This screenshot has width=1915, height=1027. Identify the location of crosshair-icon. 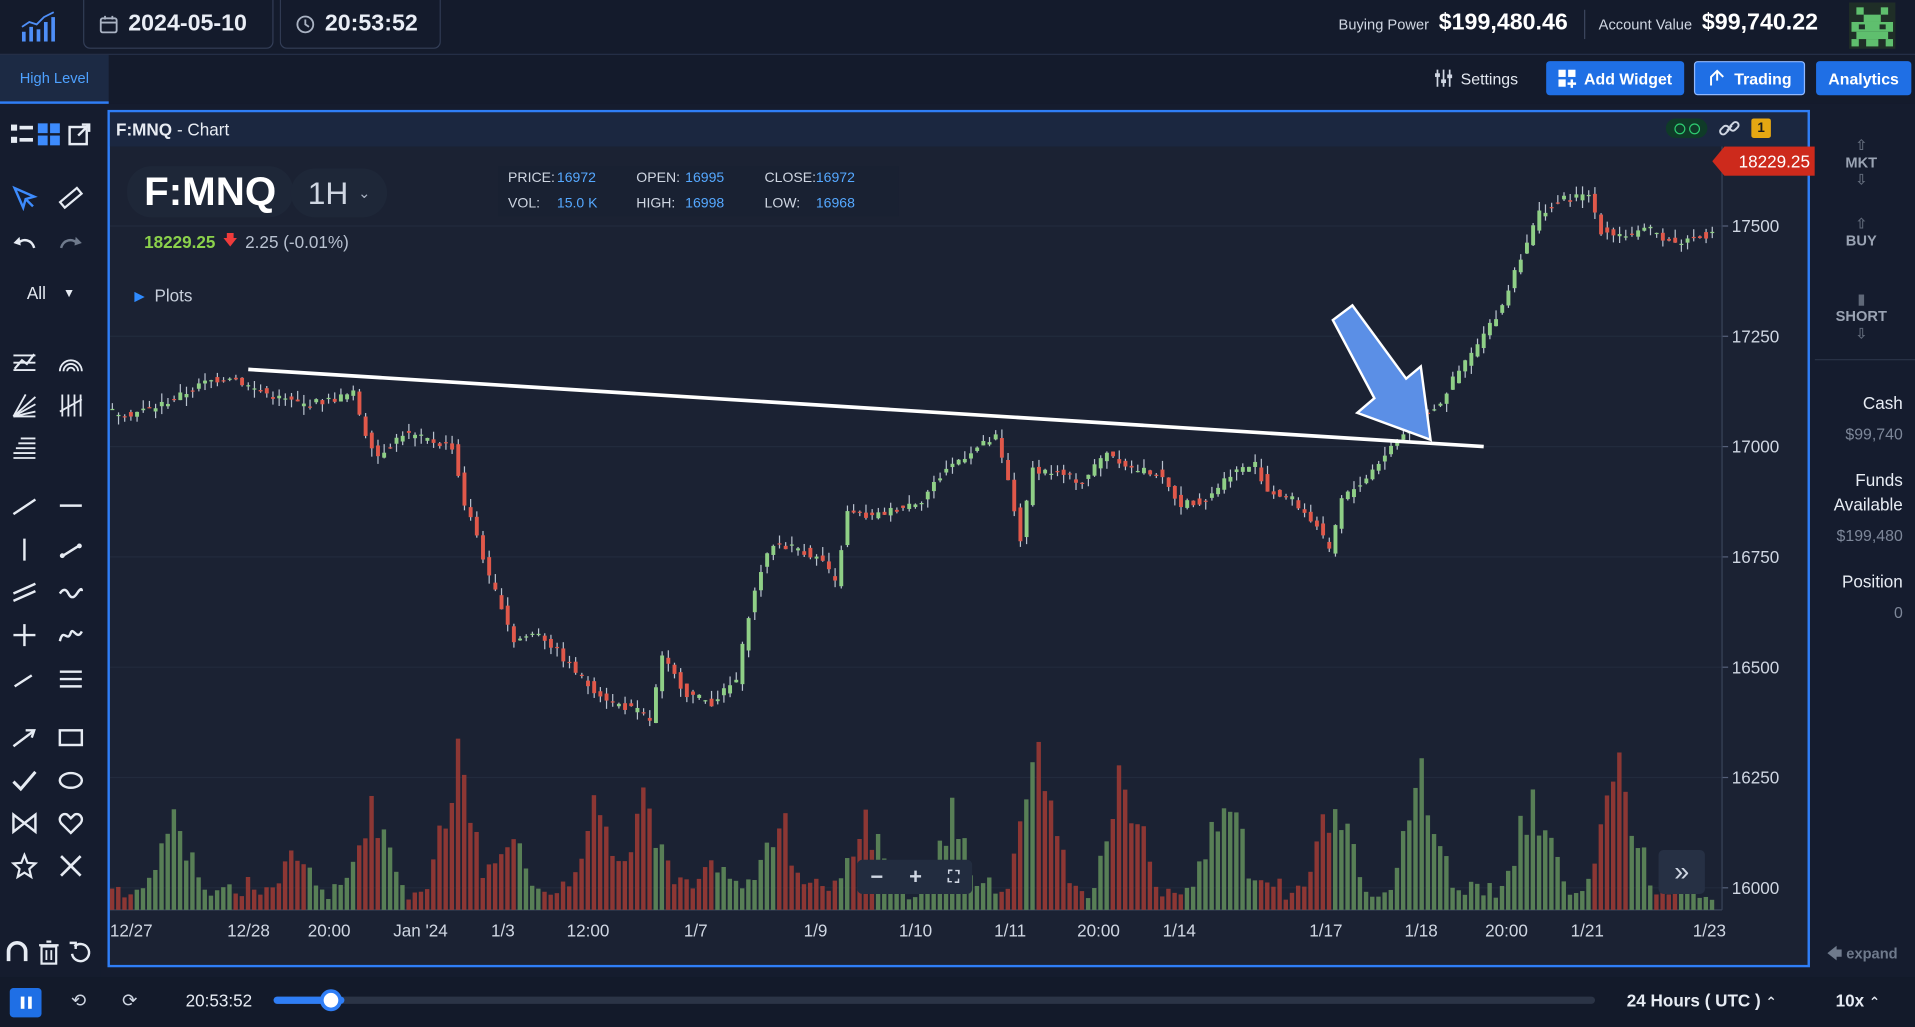
(24, 634).